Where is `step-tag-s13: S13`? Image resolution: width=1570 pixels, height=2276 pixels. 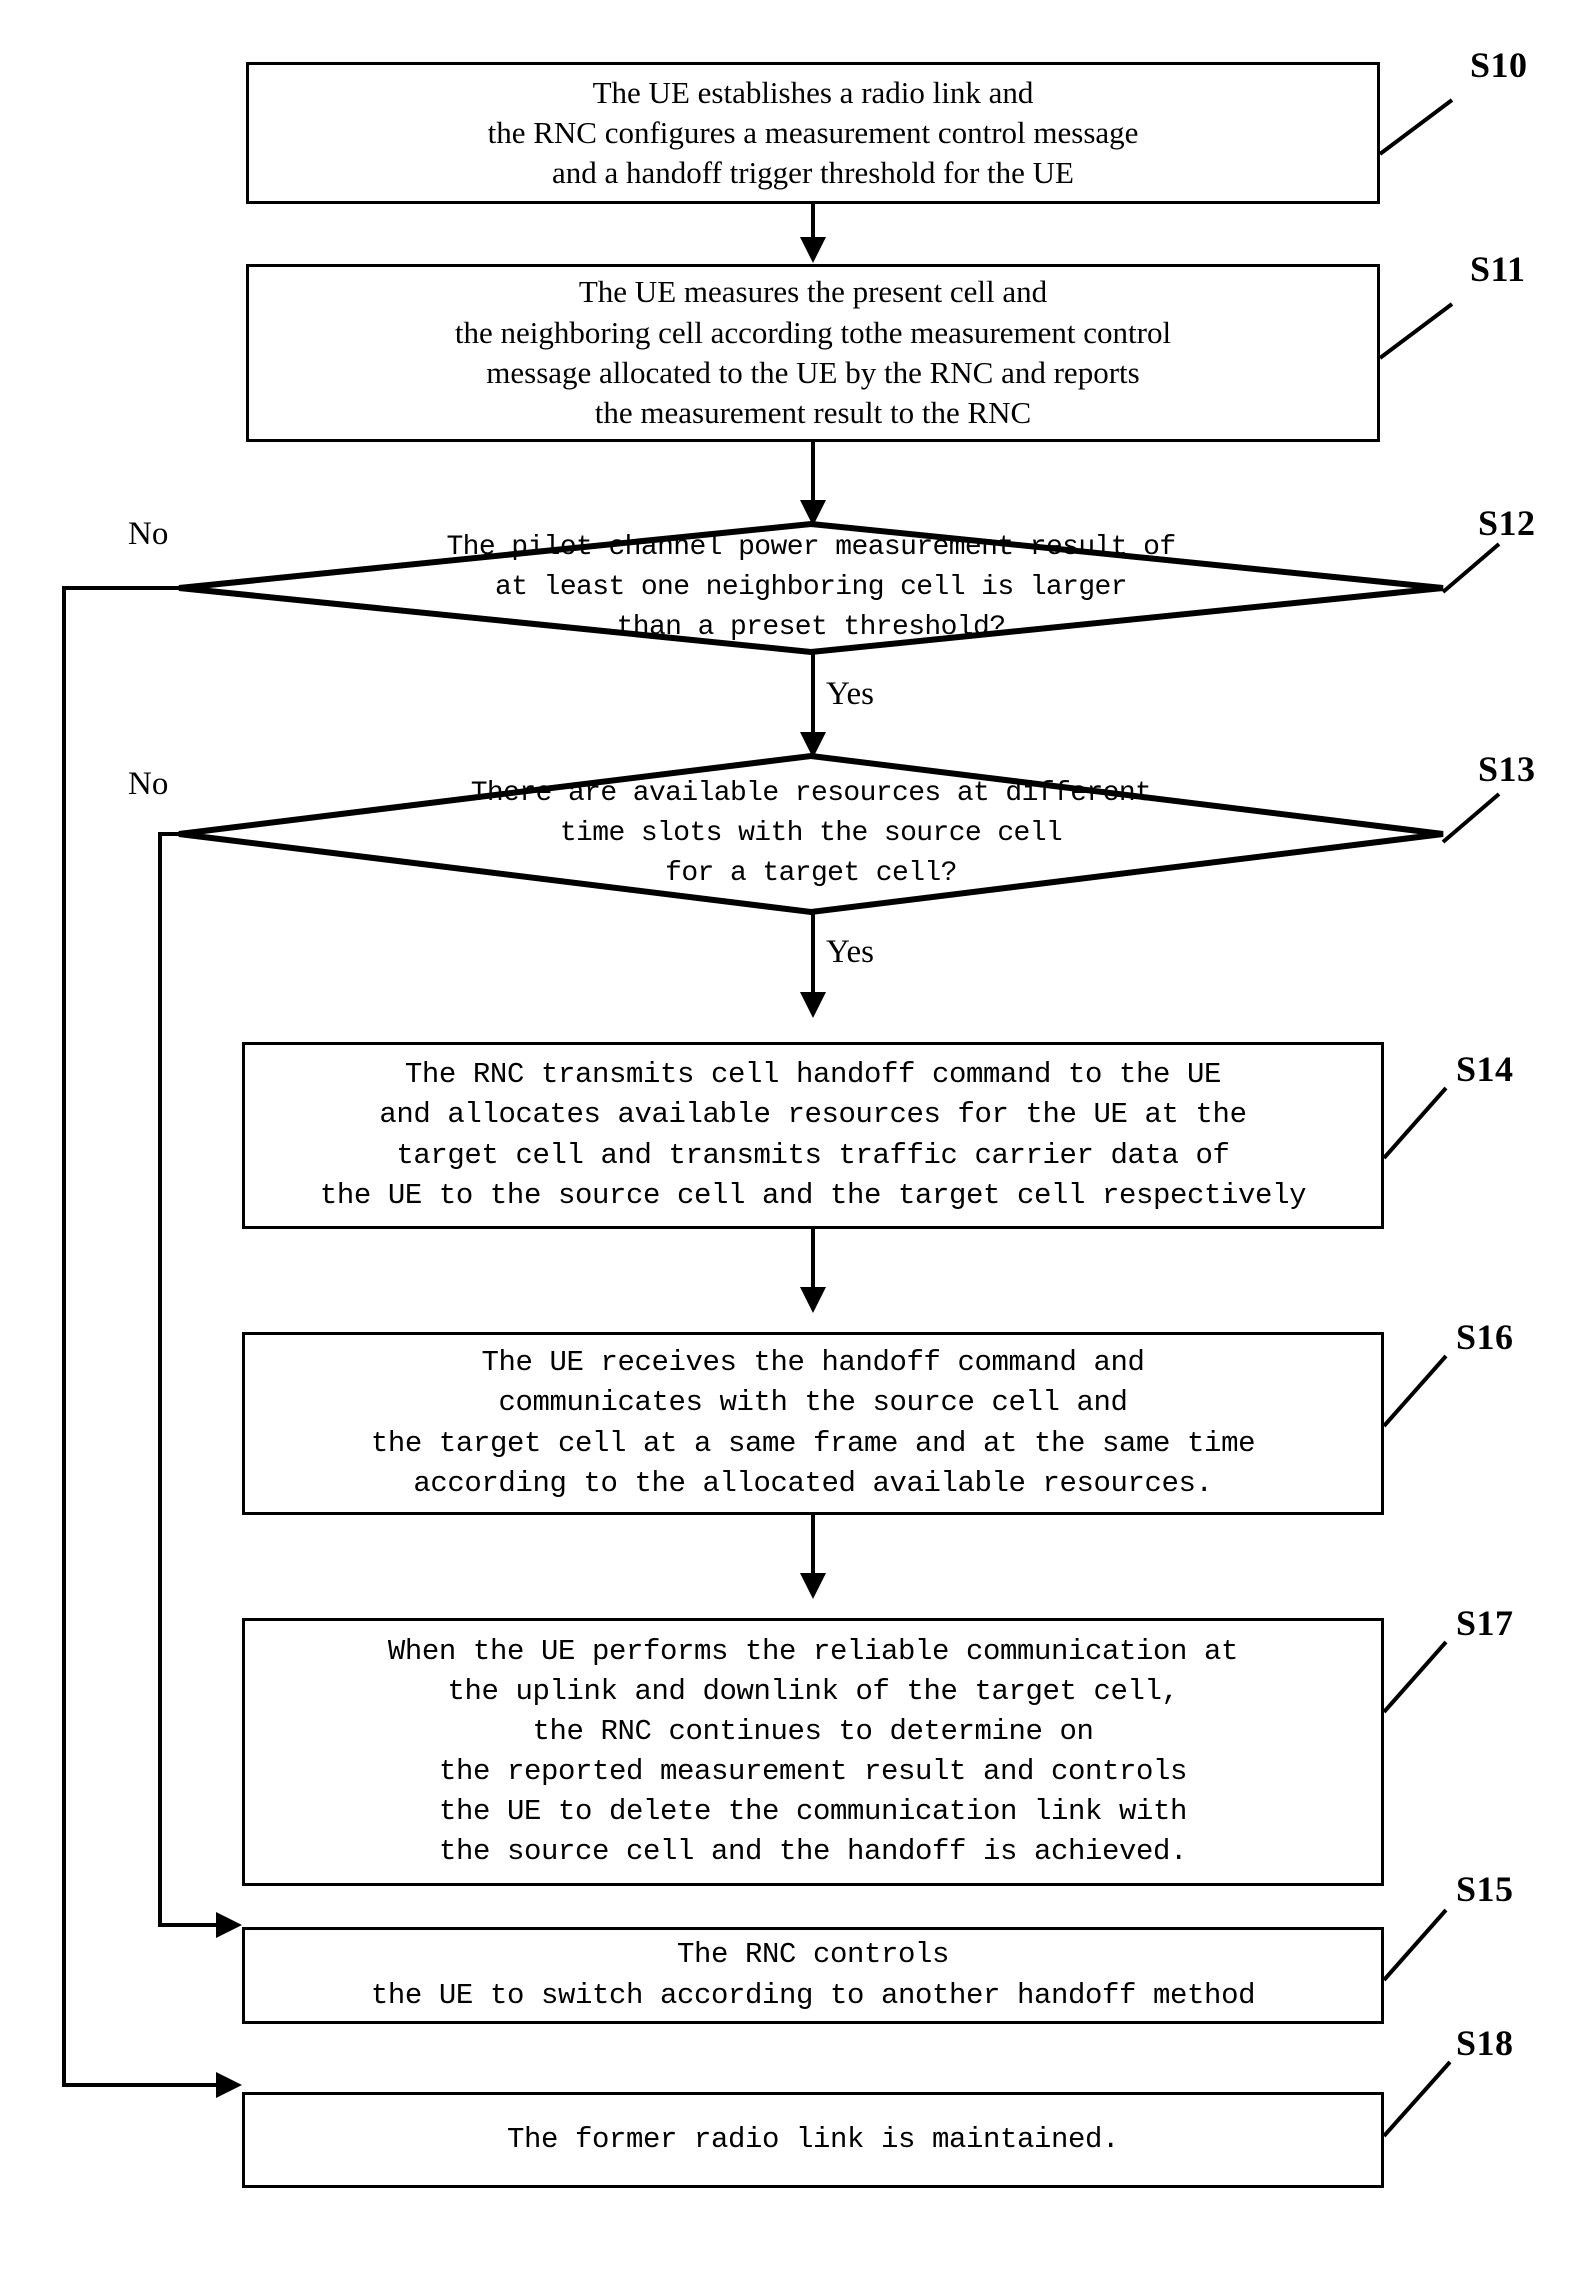
step-tag-s13: S13 is located at coordinates (1507, 769).